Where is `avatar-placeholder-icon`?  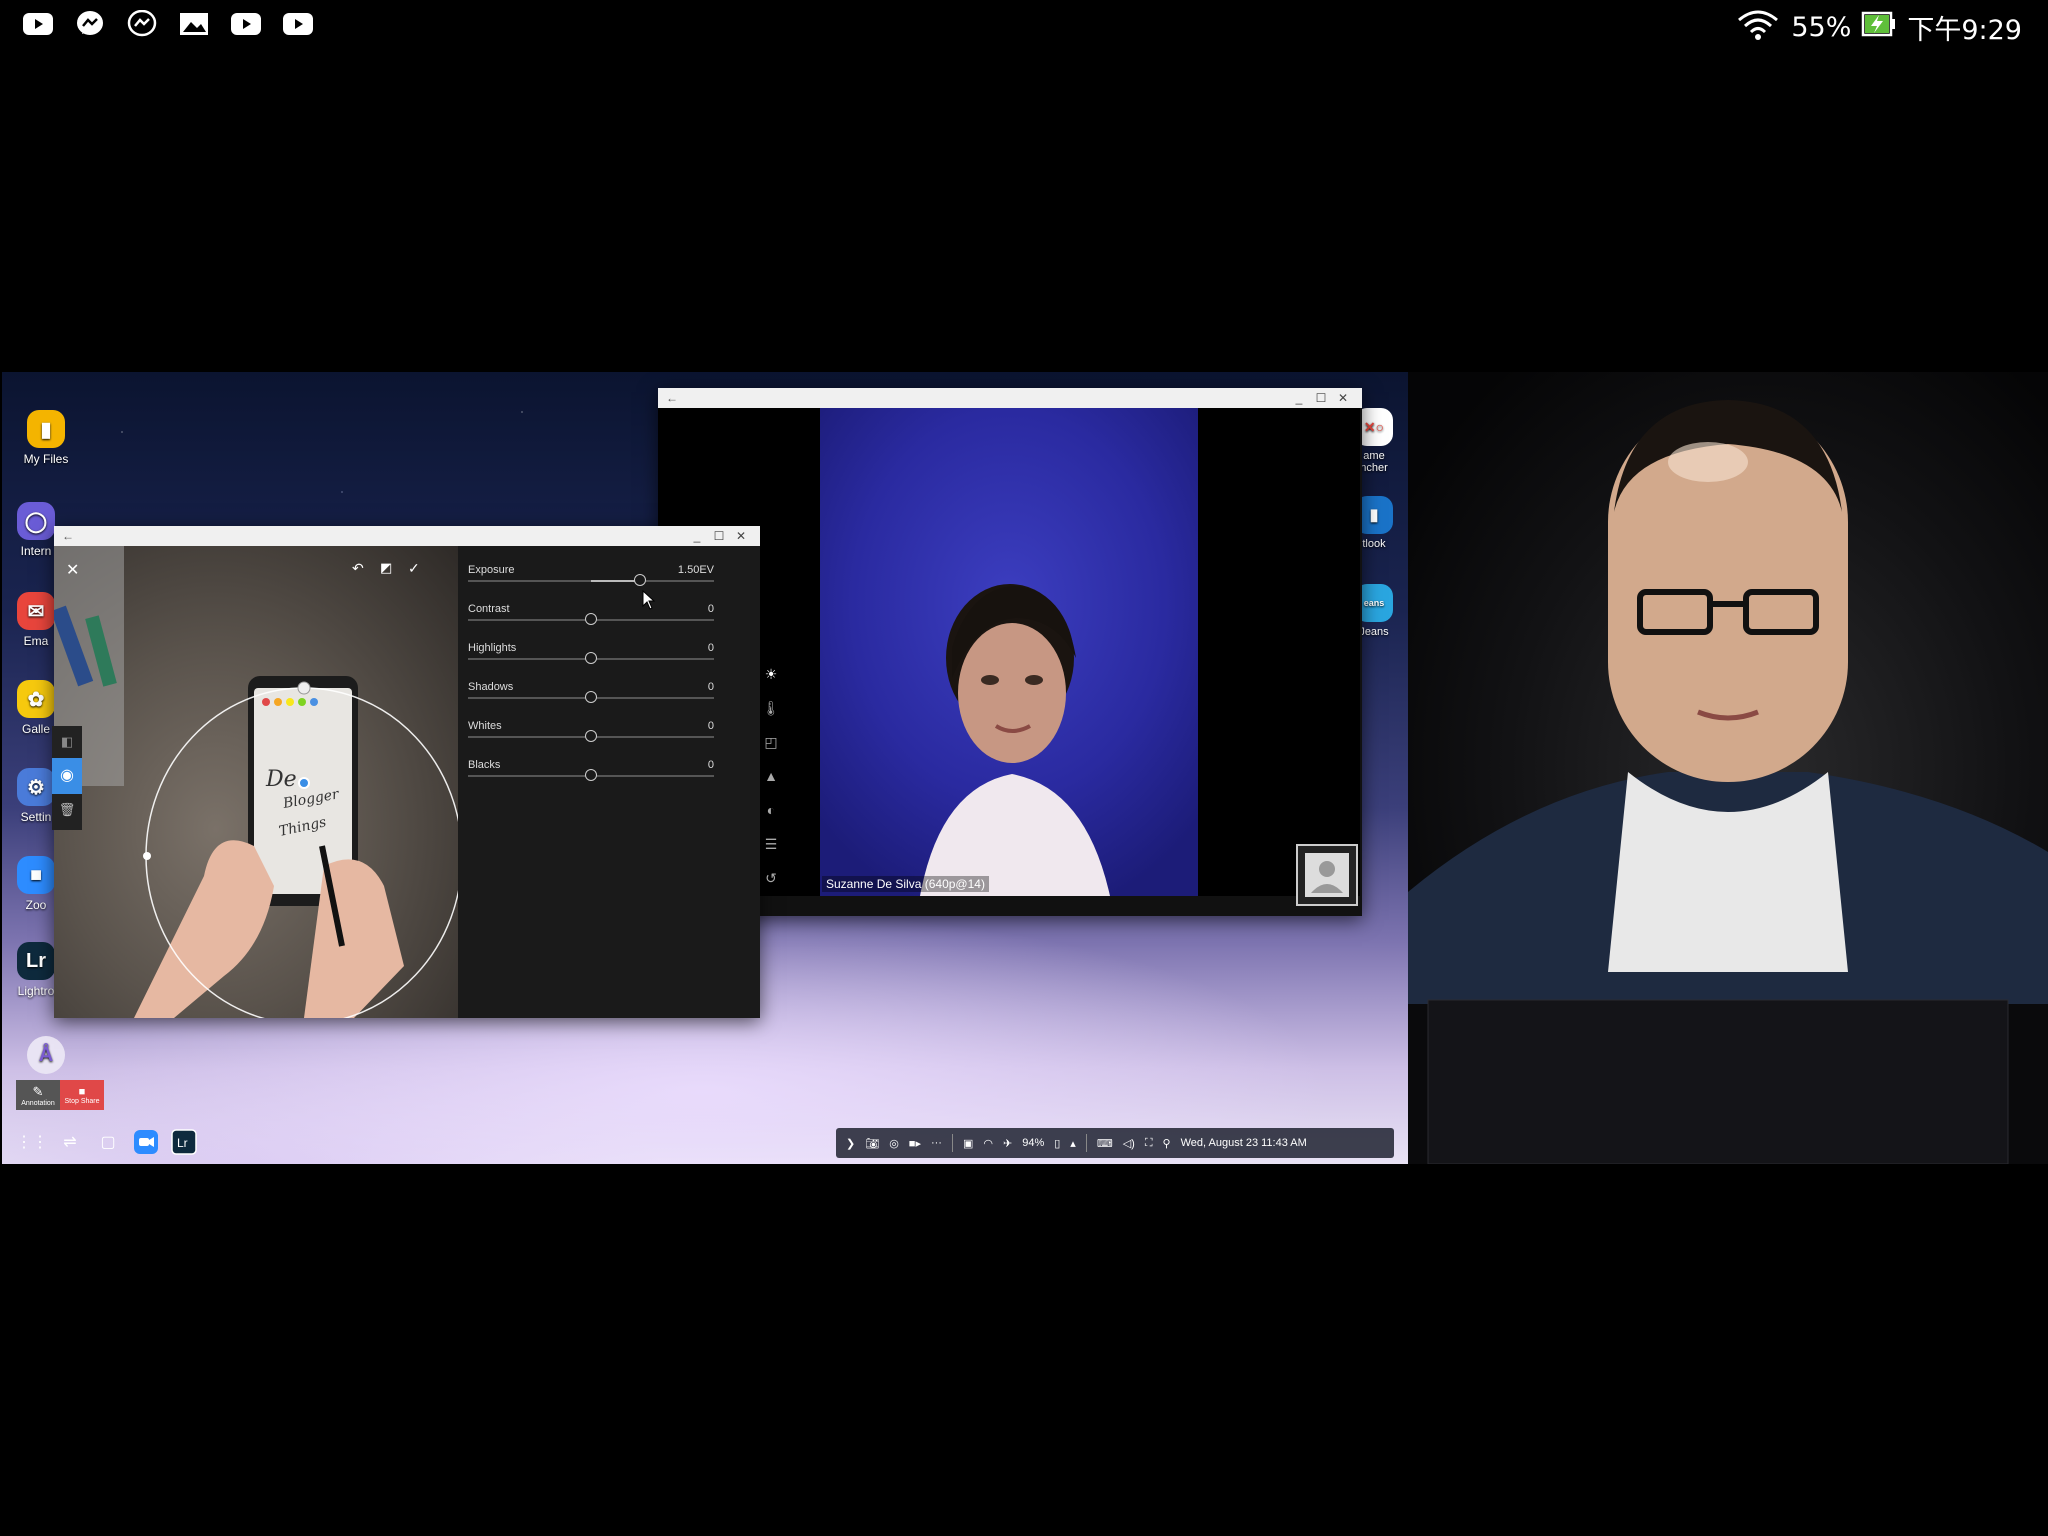 avatar-placeholder-icon is located at coordinates (1327, 875).